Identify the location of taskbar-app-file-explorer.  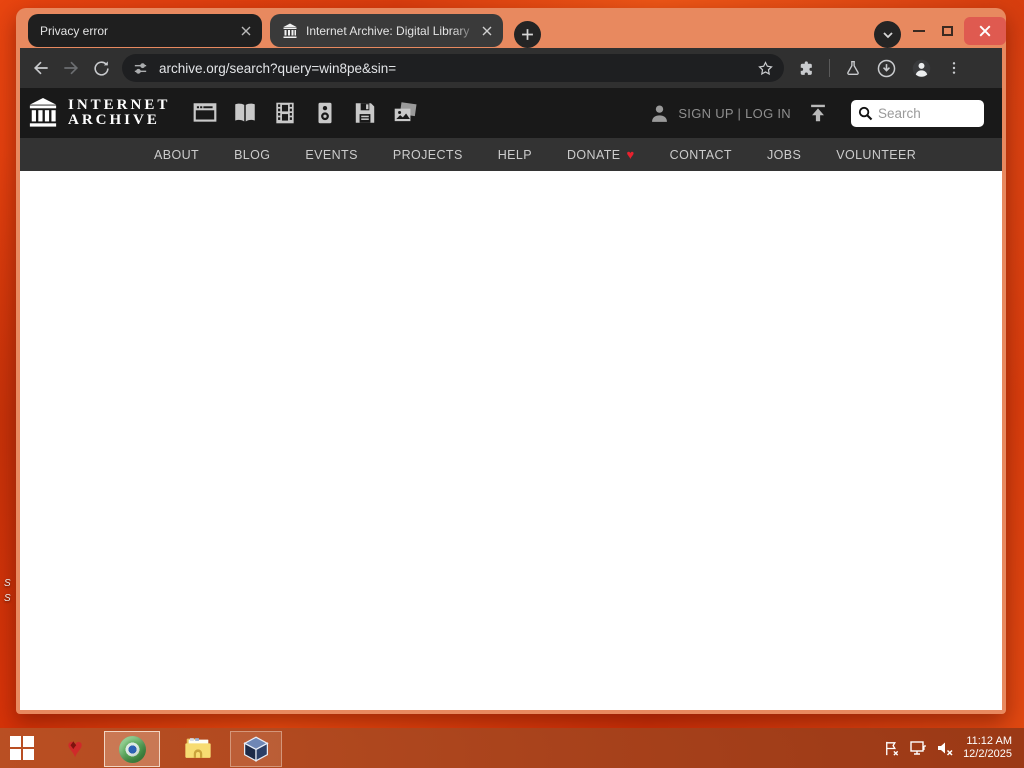
(198, 748).